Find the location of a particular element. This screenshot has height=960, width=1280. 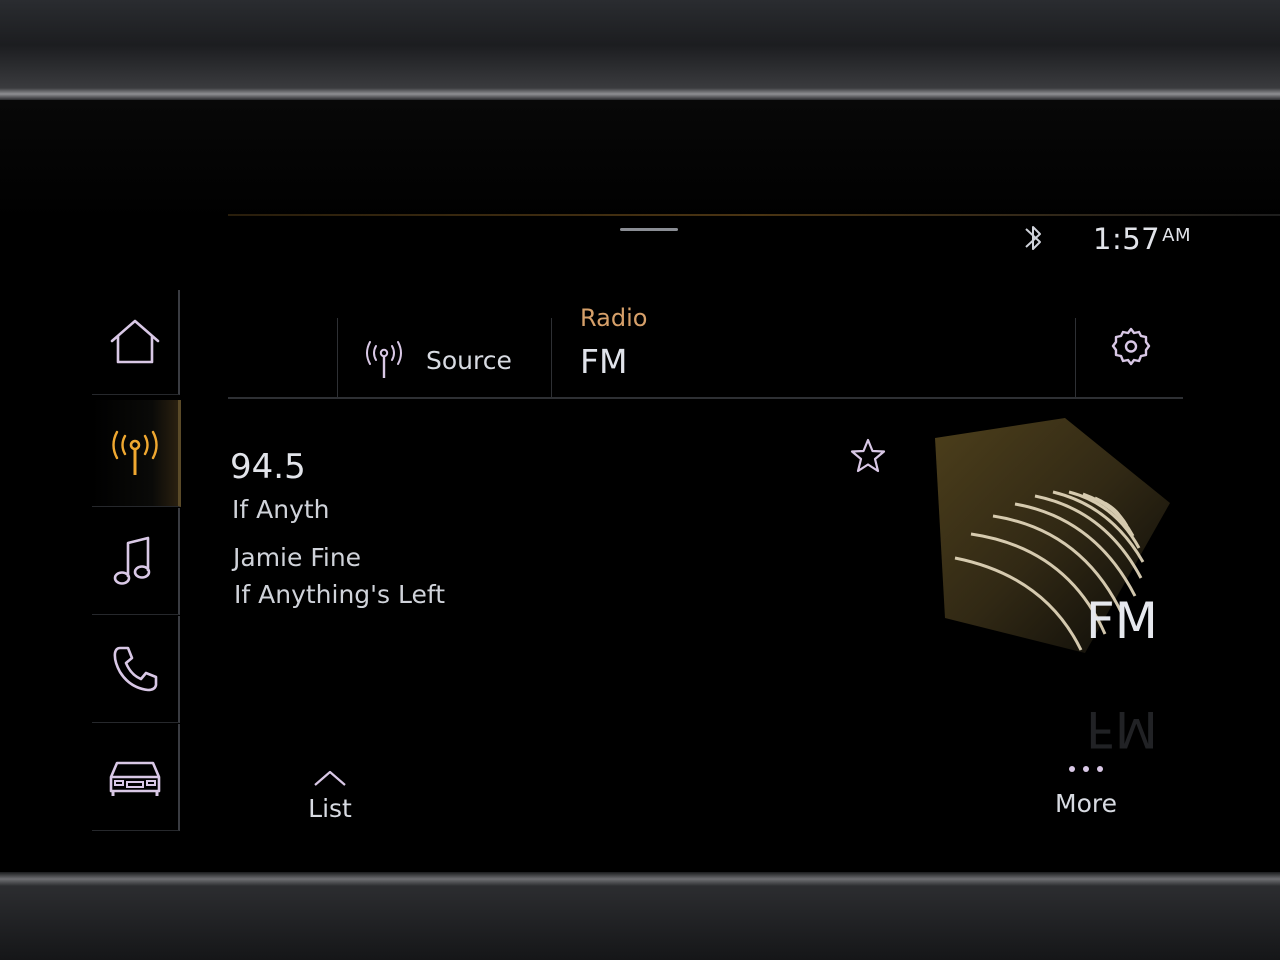

station-frequency: 94.5 is located at coordinates (268, 467).